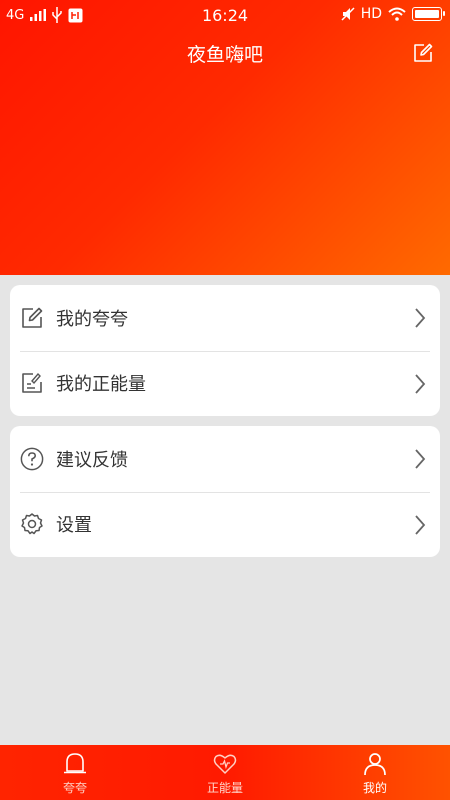 This screenshot has width=450, height=800. I want to click on tab-label: 夸夸, so click(74, 788).